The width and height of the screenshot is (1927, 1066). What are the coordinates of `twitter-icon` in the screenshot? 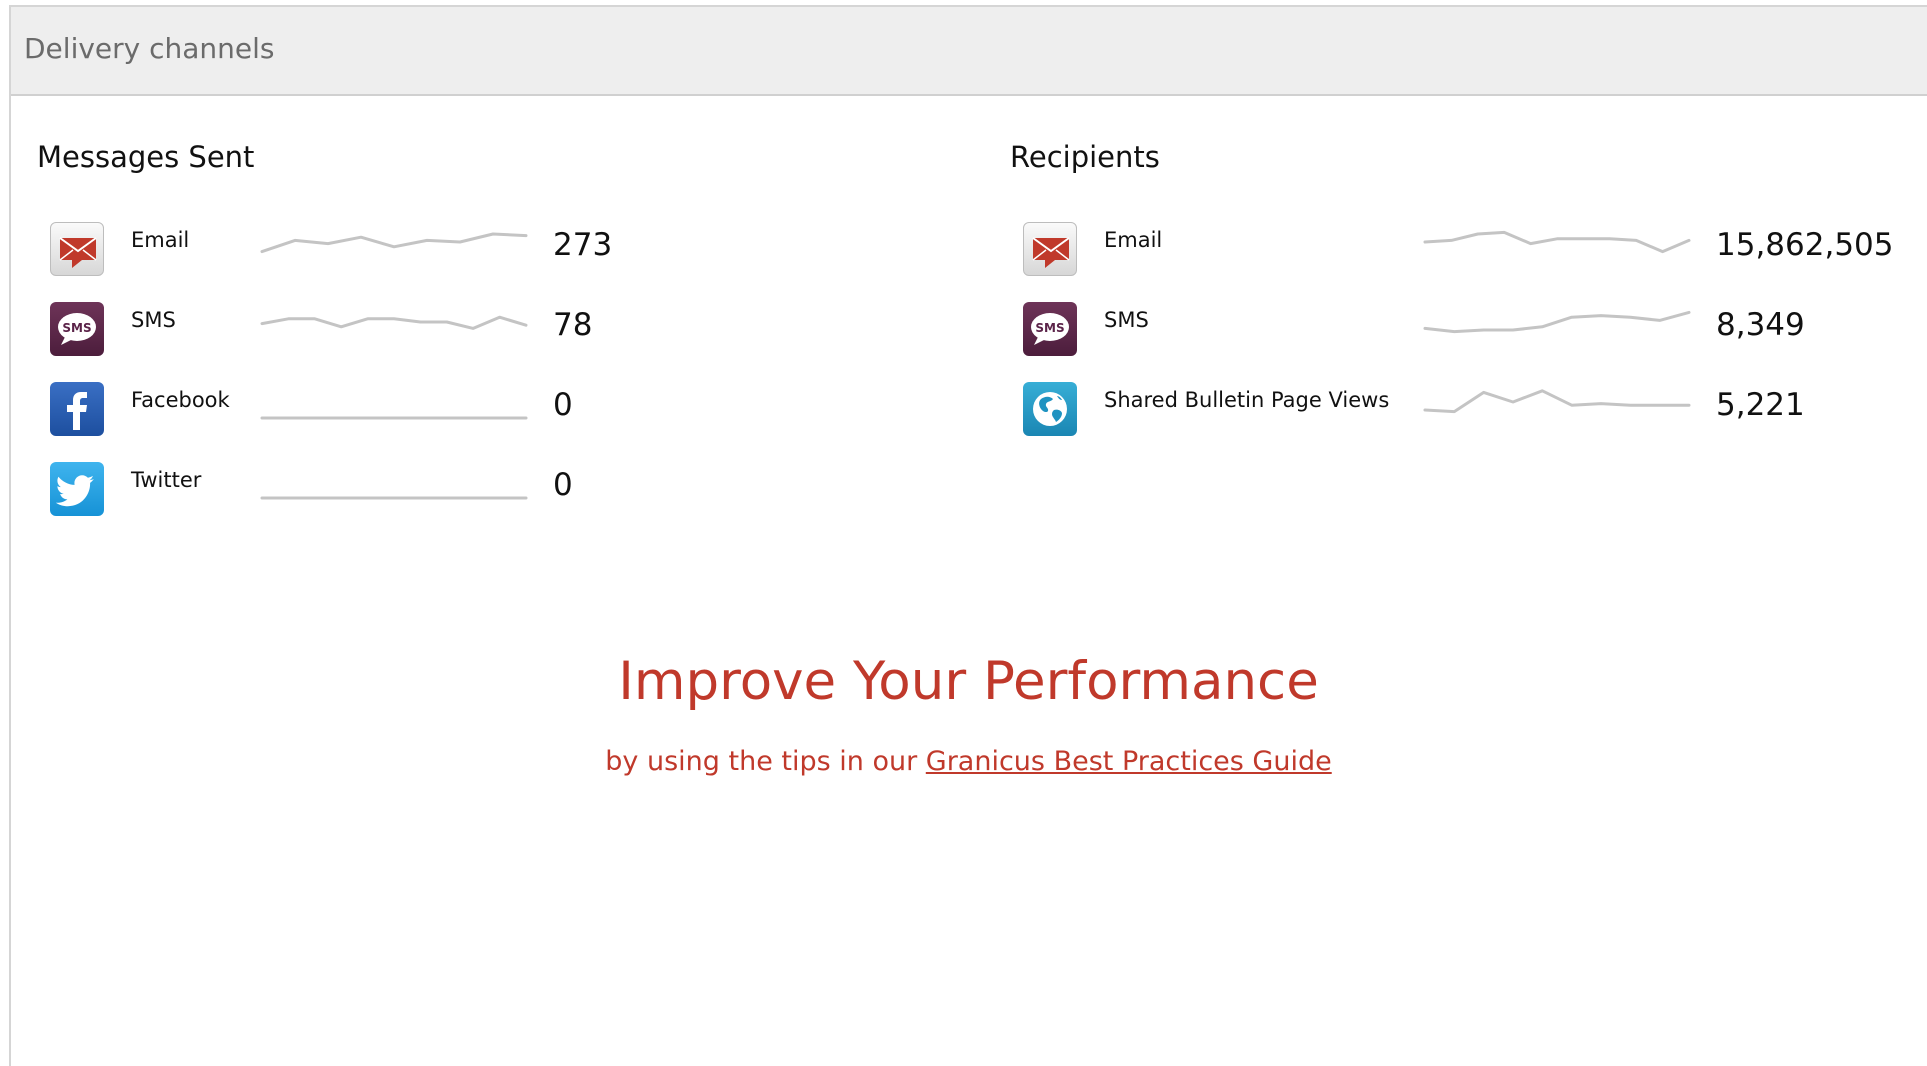 It's located at (77, 489).